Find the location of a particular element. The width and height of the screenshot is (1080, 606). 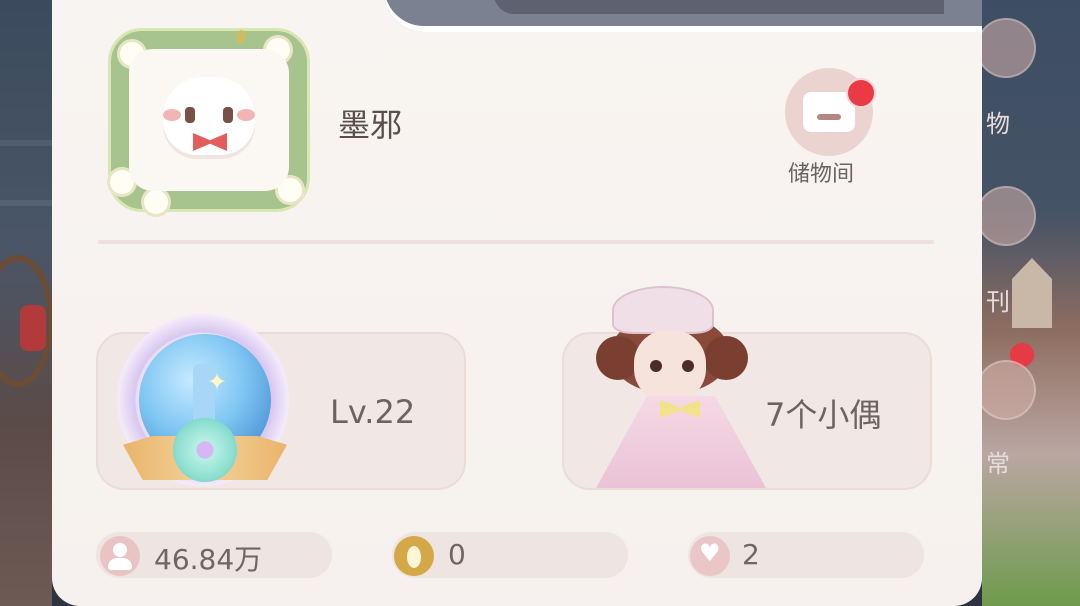

likes-count: 2 is located at coordinates (751, 554).